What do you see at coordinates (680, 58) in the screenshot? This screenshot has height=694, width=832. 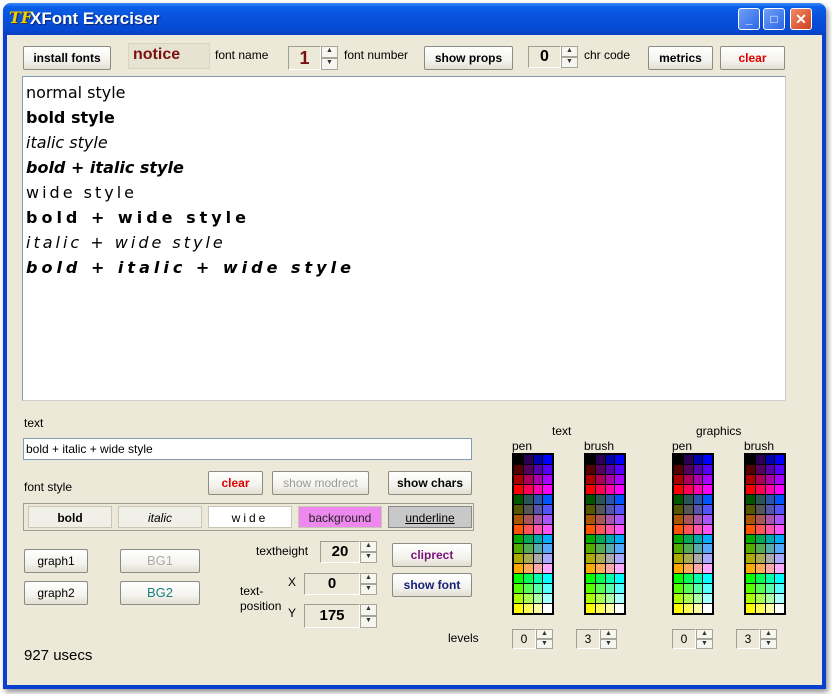 I see `metrics-button: metrics` at bounding box center [680, 58].